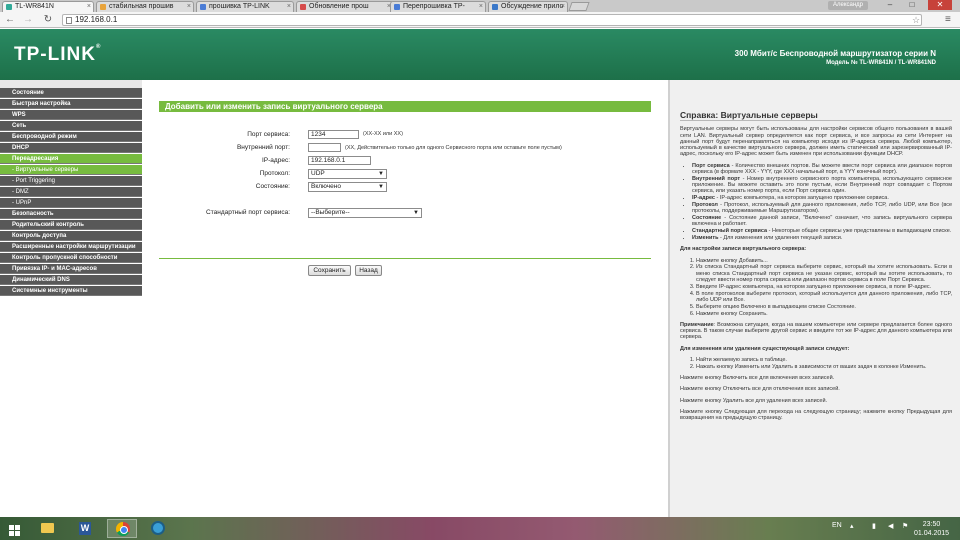  I want to click on standard-port-label: Стандартный порт сервиса:, so click(248, 212).